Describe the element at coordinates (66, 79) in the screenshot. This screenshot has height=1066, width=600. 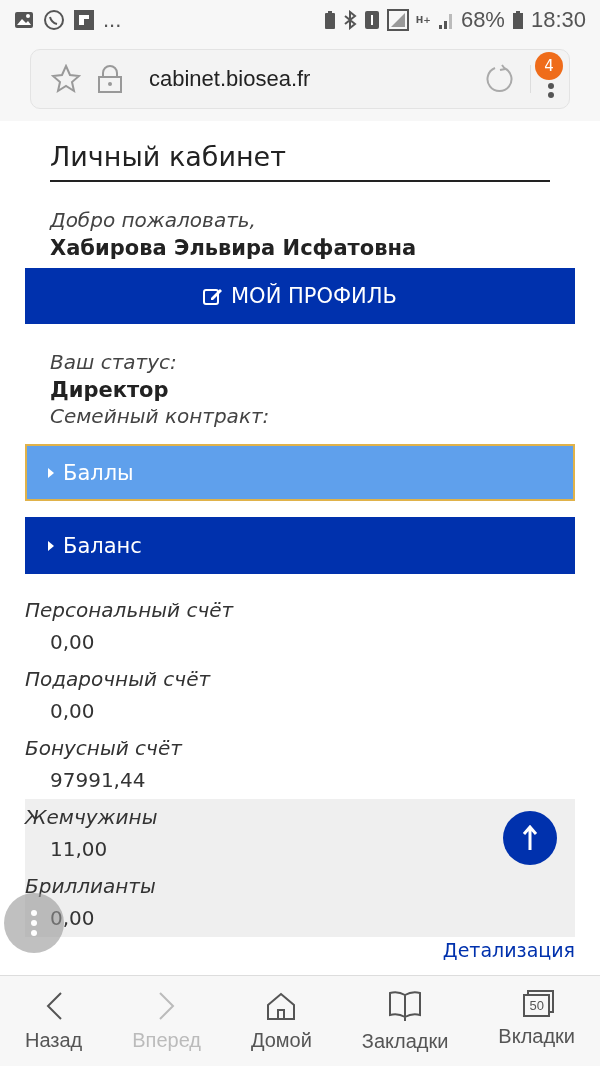
I see `star-icon` at that location.